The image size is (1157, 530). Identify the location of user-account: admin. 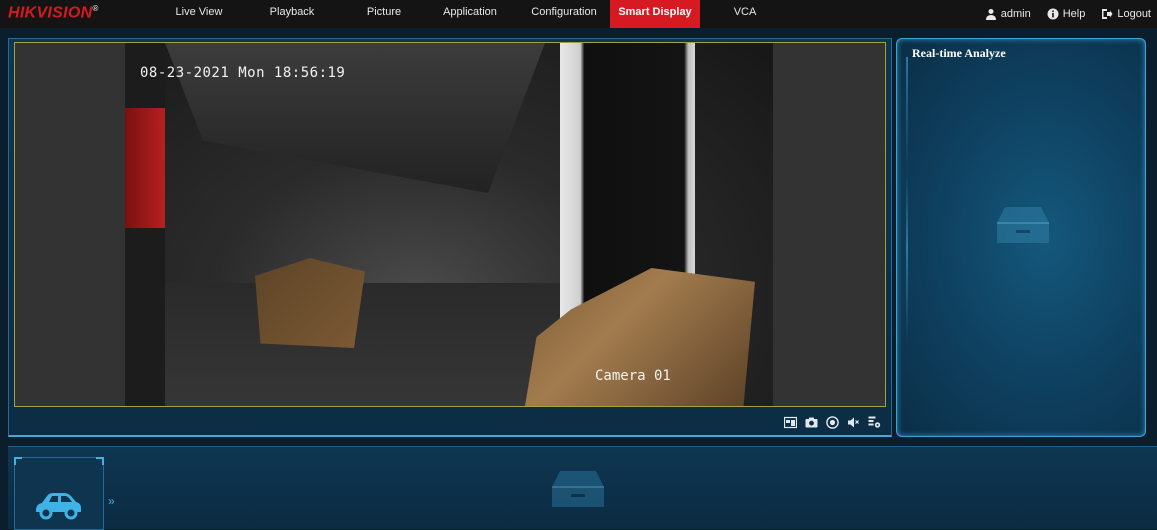
(1008, 14).